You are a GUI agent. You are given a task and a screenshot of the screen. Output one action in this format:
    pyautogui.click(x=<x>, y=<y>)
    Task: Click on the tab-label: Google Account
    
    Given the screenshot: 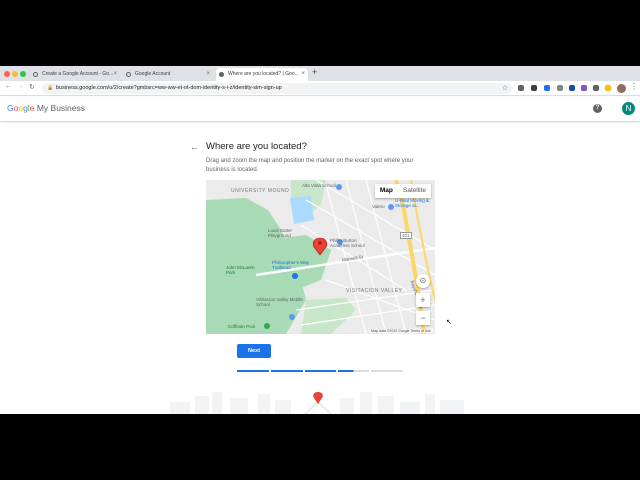 What is the action you would take?
    pyautogui.click(x=153, y=74)
    